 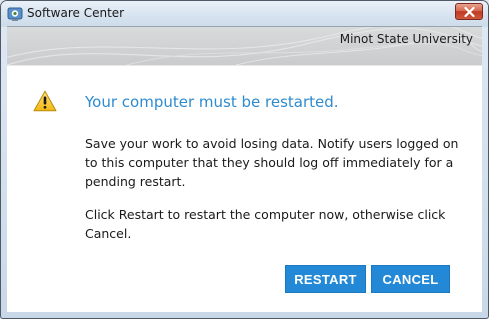 What do you see at coordinates (410, 279) in the screenshot?
I see `cancel-button: CANCEL` at bounding box center [410, 279].